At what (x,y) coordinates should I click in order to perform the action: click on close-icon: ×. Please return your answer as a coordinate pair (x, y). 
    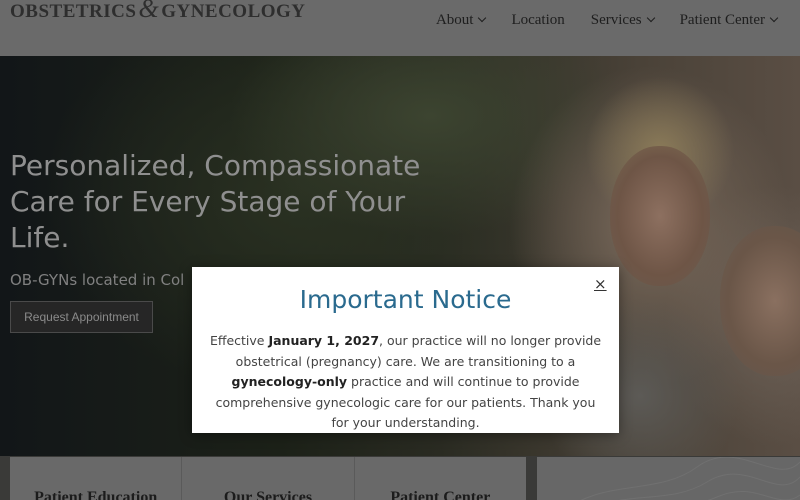
    Looking at the image, I should click on (600, 284).